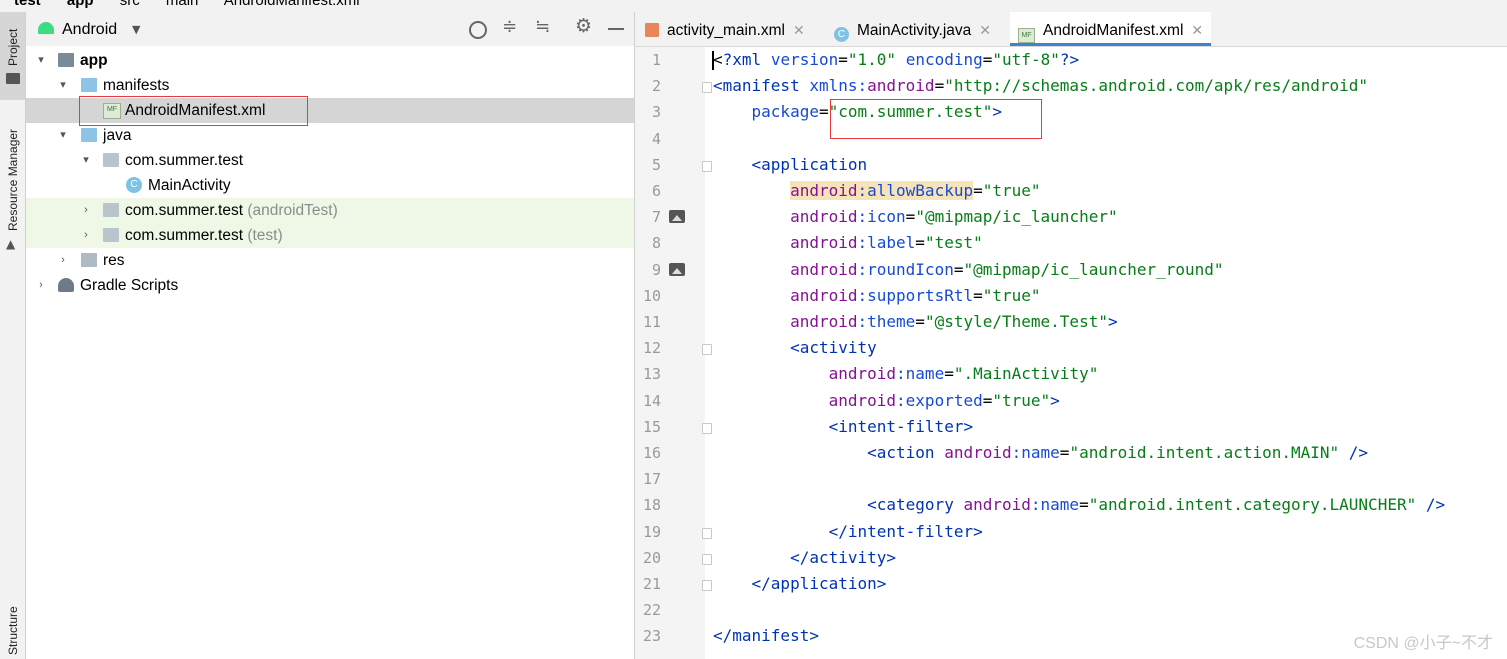 This screenshot has height=659, width=1507. Describe the element at coordinates (1071, 243) in the screenshot. I see `code-line: 8 android:label="test"` at that location.